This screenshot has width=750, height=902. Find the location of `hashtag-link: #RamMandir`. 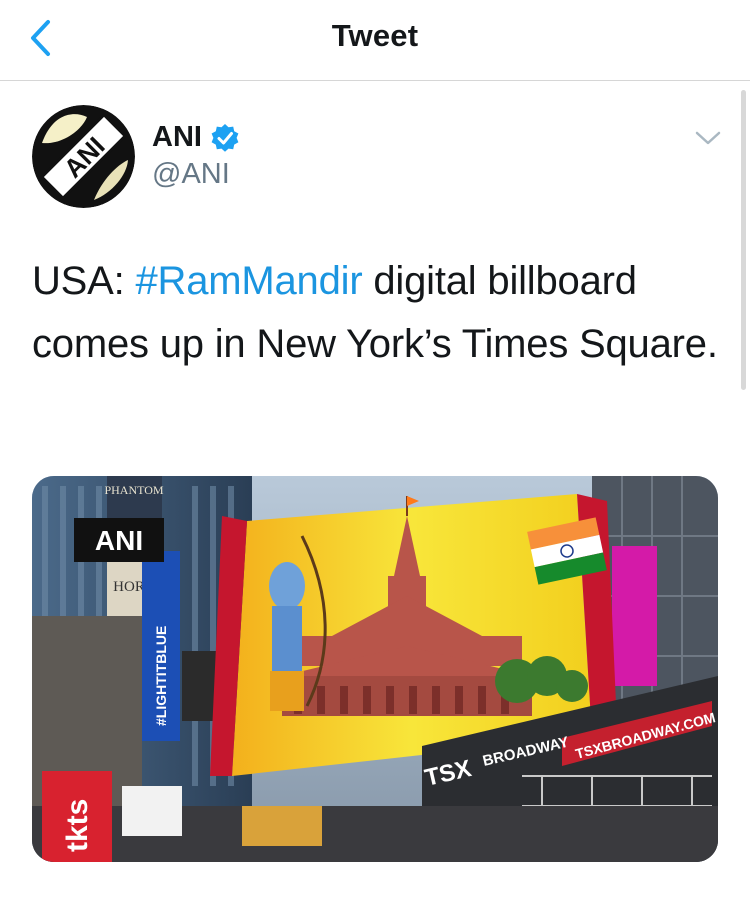

hashtag-link: #RamMandir is located at coordinates (248, 281).